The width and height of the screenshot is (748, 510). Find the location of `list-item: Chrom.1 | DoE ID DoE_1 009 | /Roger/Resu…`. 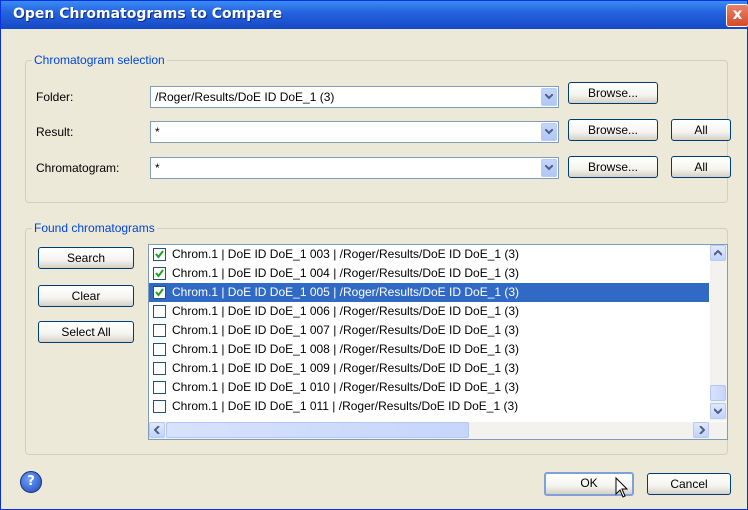

list-item: Chrom.1 | DoE ID DoE_1 009 | /Roger/Resu… is located at coordinates (429, 368).